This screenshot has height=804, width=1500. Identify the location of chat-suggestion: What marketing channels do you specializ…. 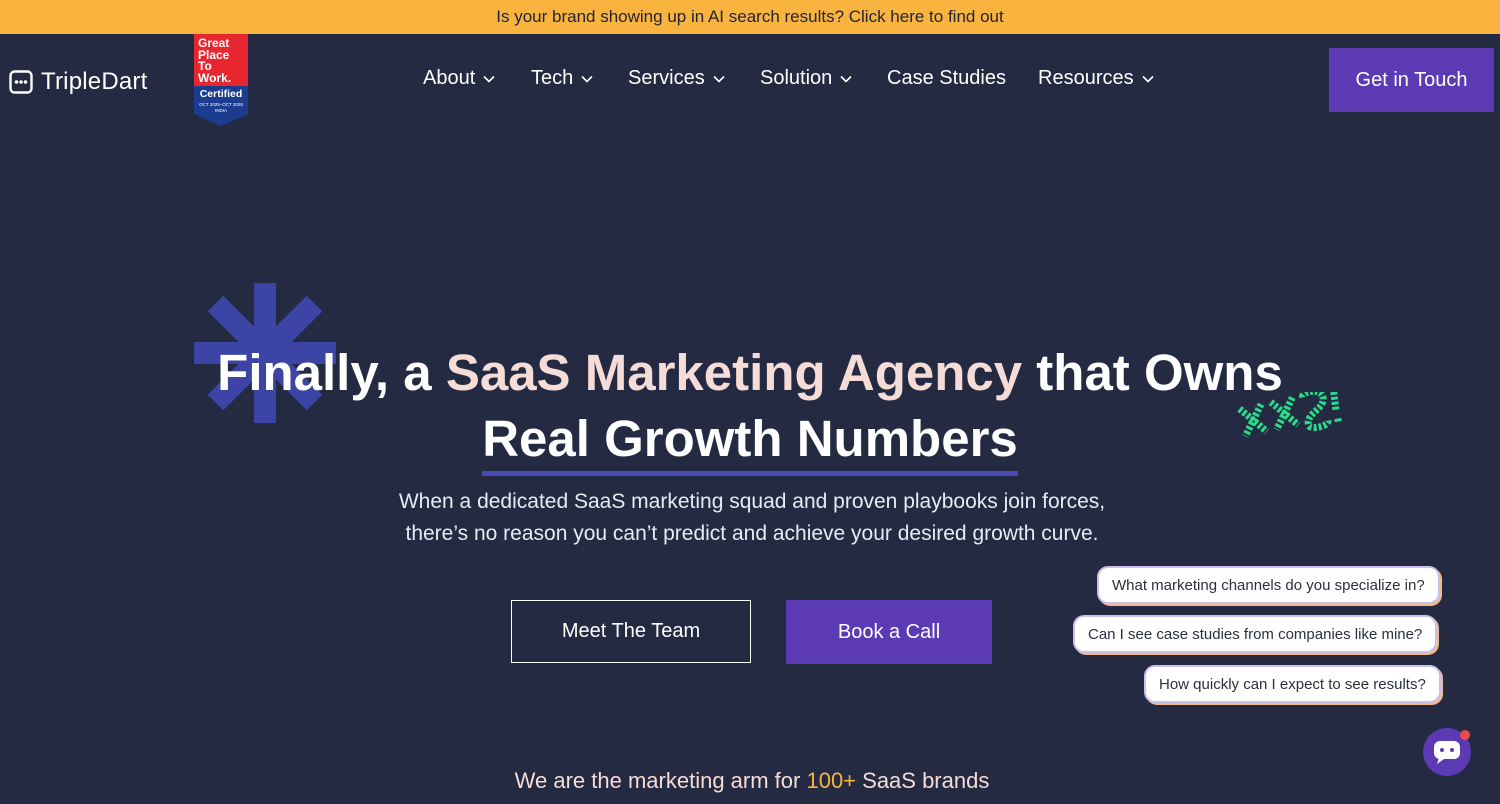
(1268, 585).